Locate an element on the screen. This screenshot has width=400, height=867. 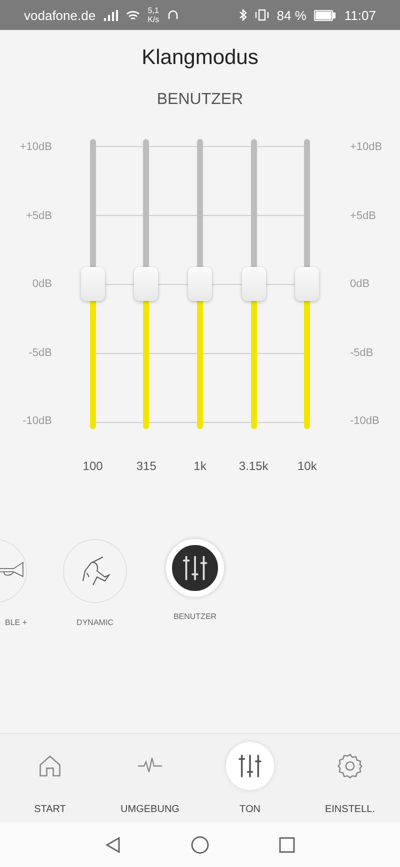
frequency-label: 3.15k is located at coordinates (254, 466).